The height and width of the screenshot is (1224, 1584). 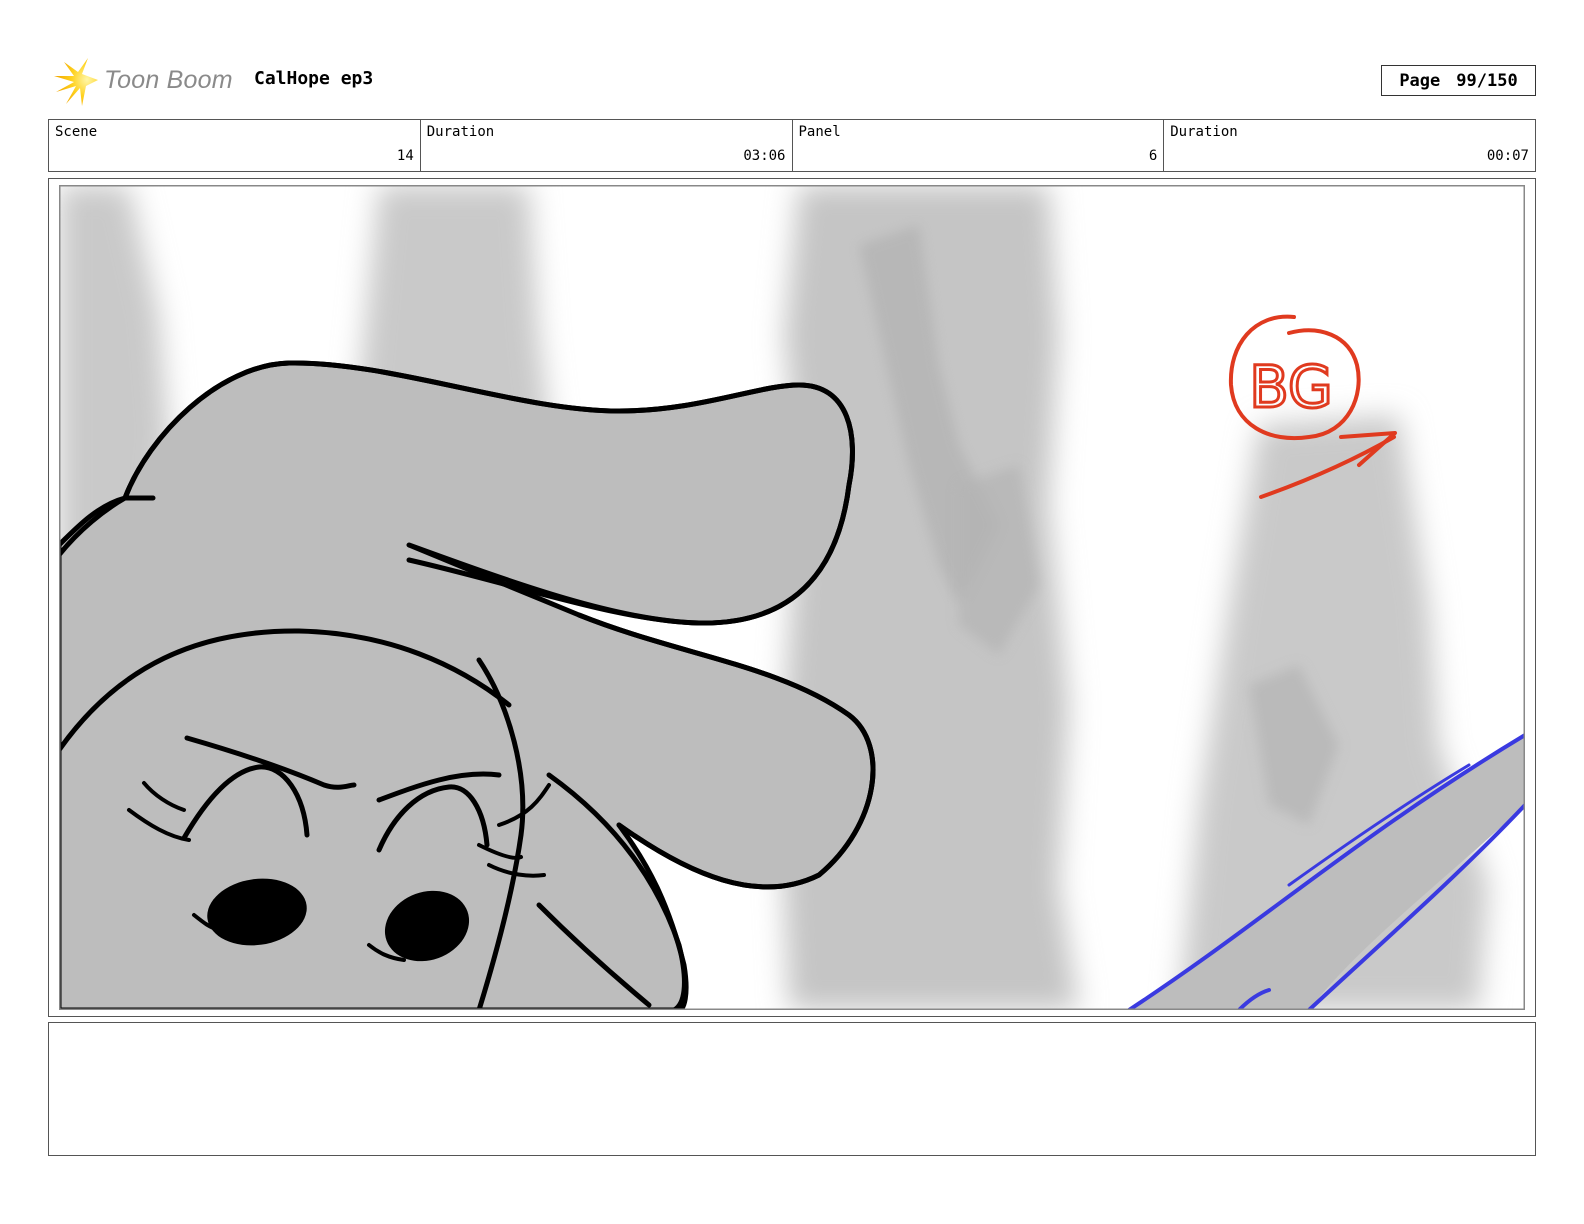 I want to click on project-title: CalHope ep3, so click(x=314, y=78).